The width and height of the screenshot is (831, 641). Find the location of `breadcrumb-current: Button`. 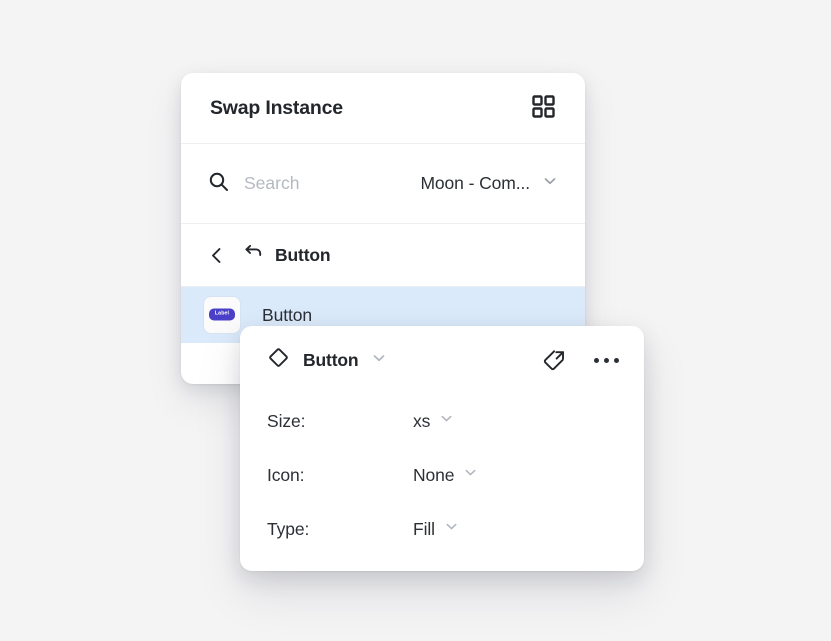

breadcrumb-current: Button is located at coordinates (287, 255).